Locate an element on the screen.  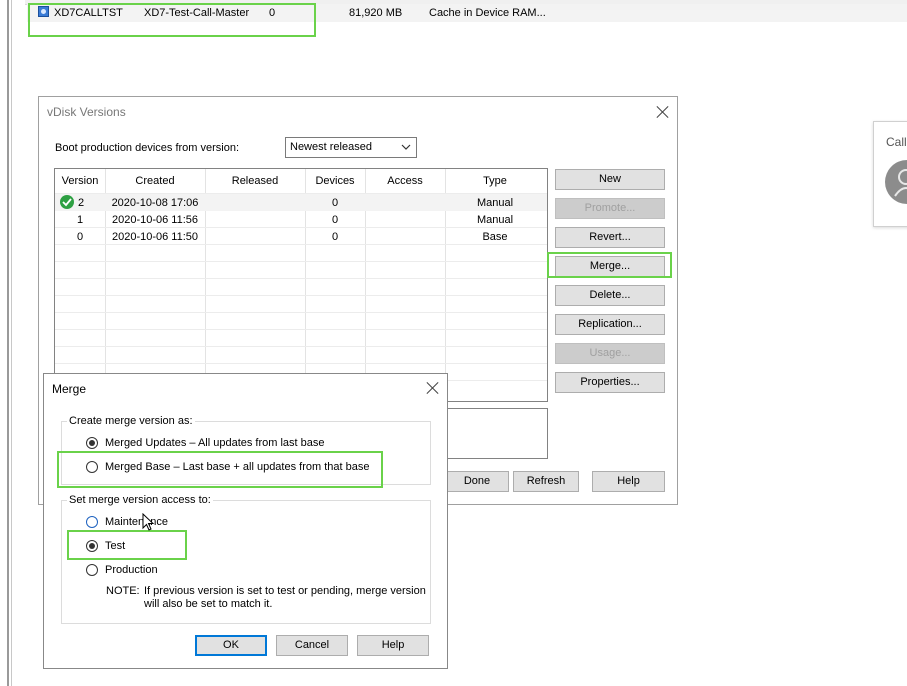
highlight-box-merged-base is located at coordinates (220, 469).